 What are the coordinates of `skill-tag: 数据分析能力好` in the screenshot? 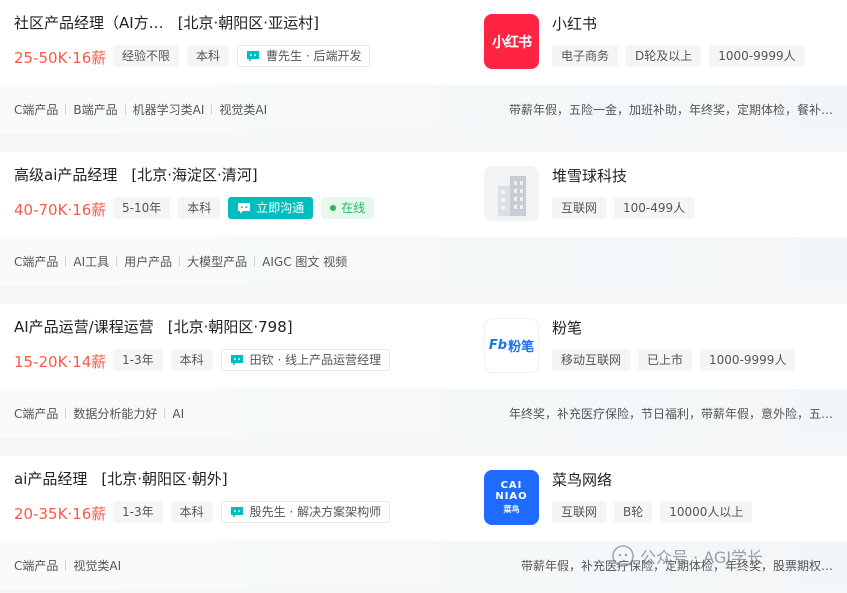 It's located at (115, 414).